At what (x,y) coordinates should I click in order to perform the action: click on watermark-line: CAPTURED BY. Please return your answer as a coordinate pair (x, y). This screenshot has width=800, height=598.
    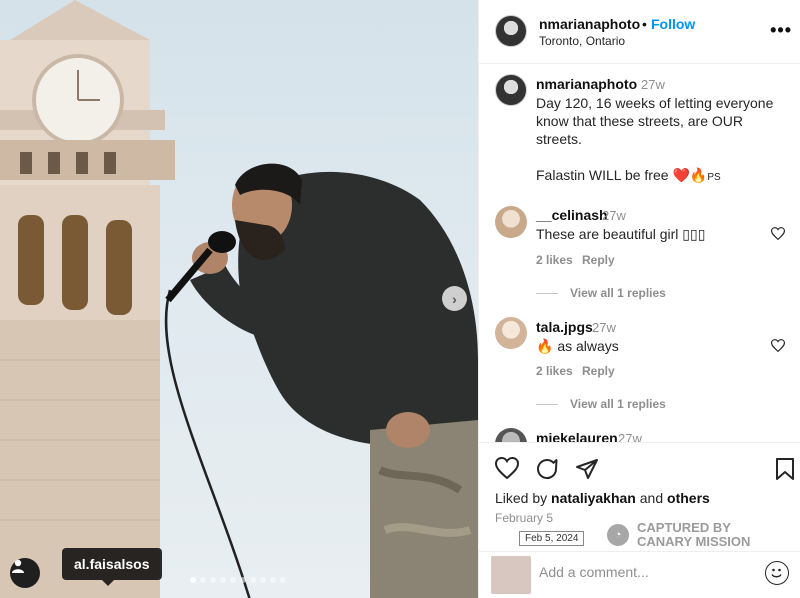
    Looking at the image, I should click on (684, 527).